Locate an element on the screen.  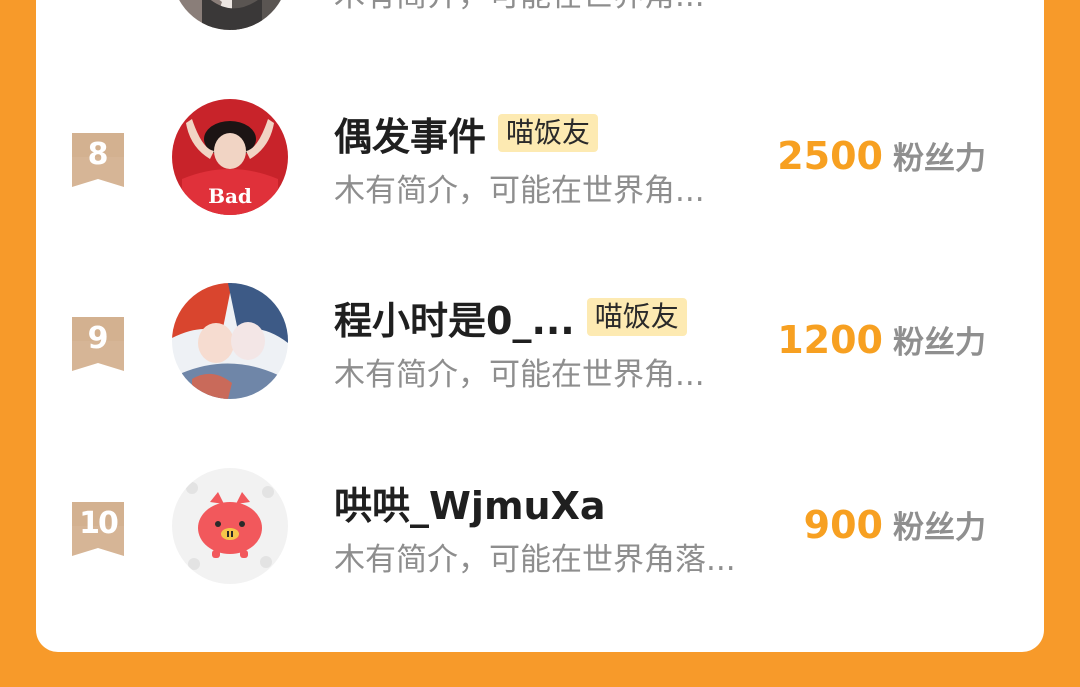
rank-number: 10 is located at coordinates (99, 523).